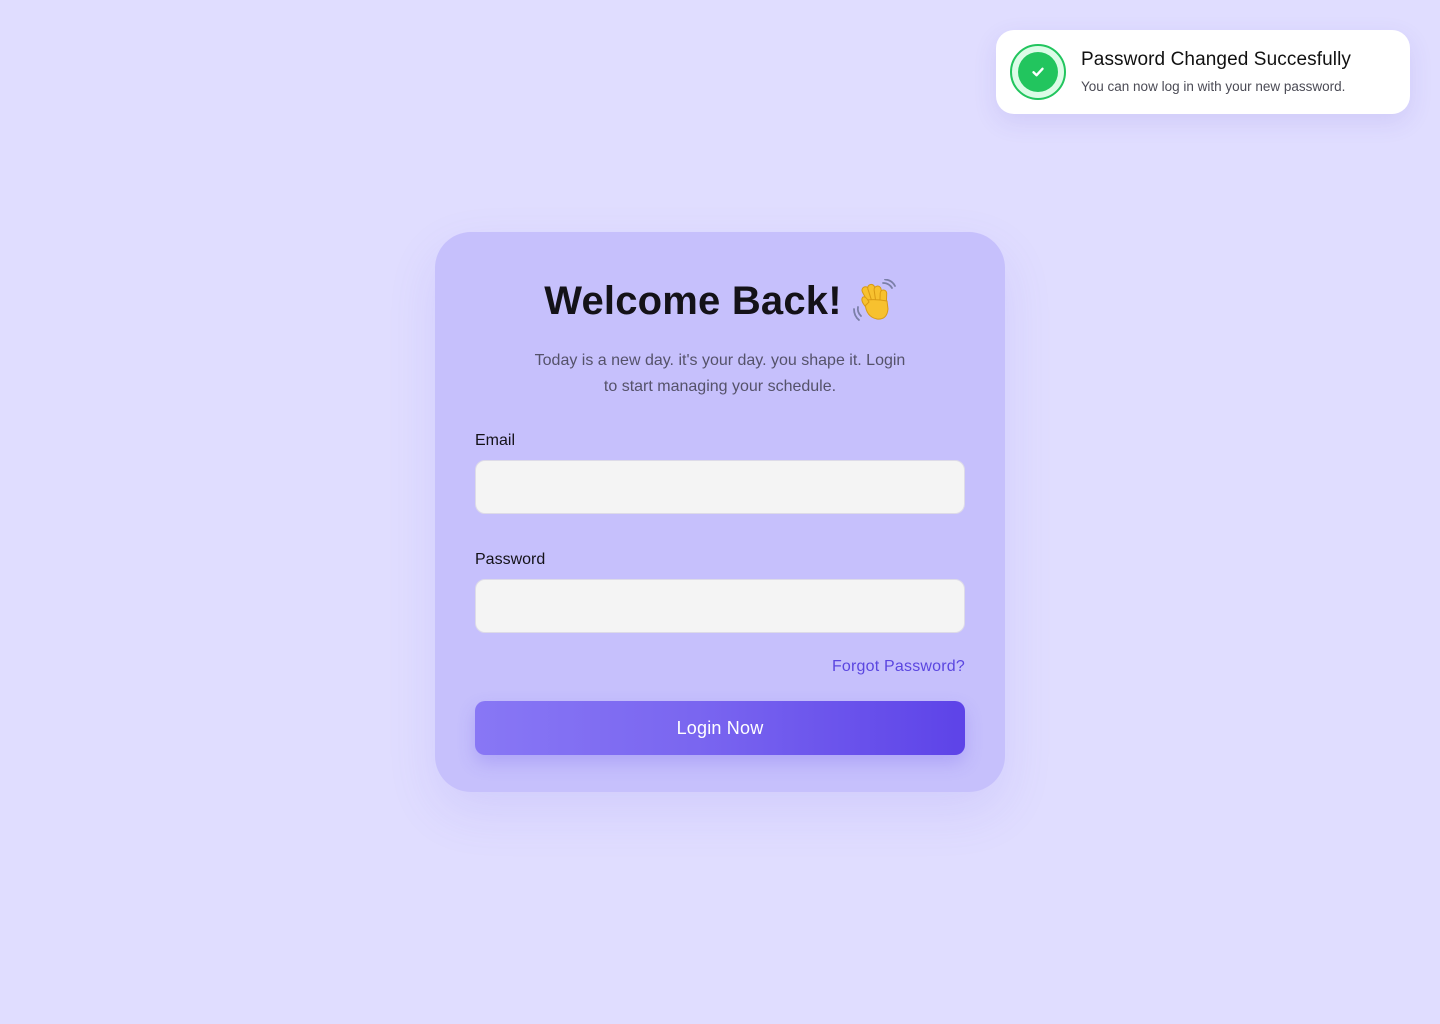 Image resolution: width=1440 pixels, height=1024 pixels. Describe the element at coordinates (510, 559) in the screenshot. I see `password-label: Password` at that location.